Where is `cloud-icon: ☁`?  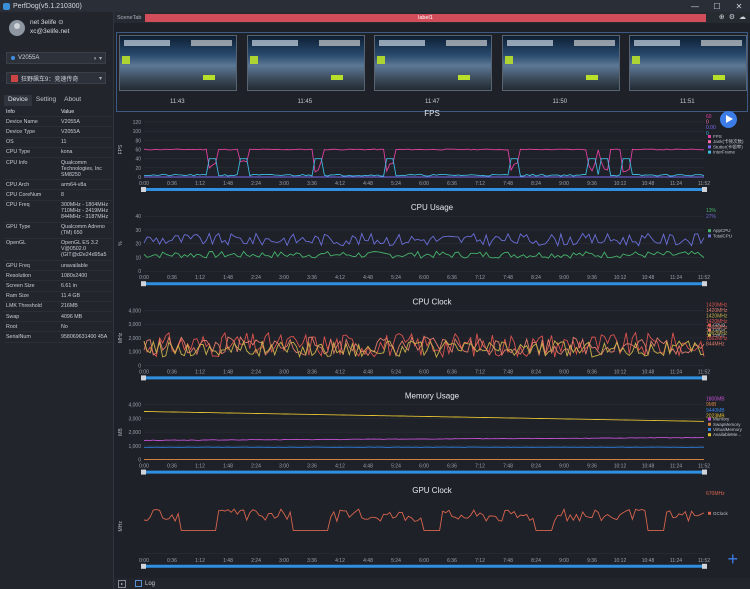
cloud-icon: ☁ is located at coordinates (742, 17).